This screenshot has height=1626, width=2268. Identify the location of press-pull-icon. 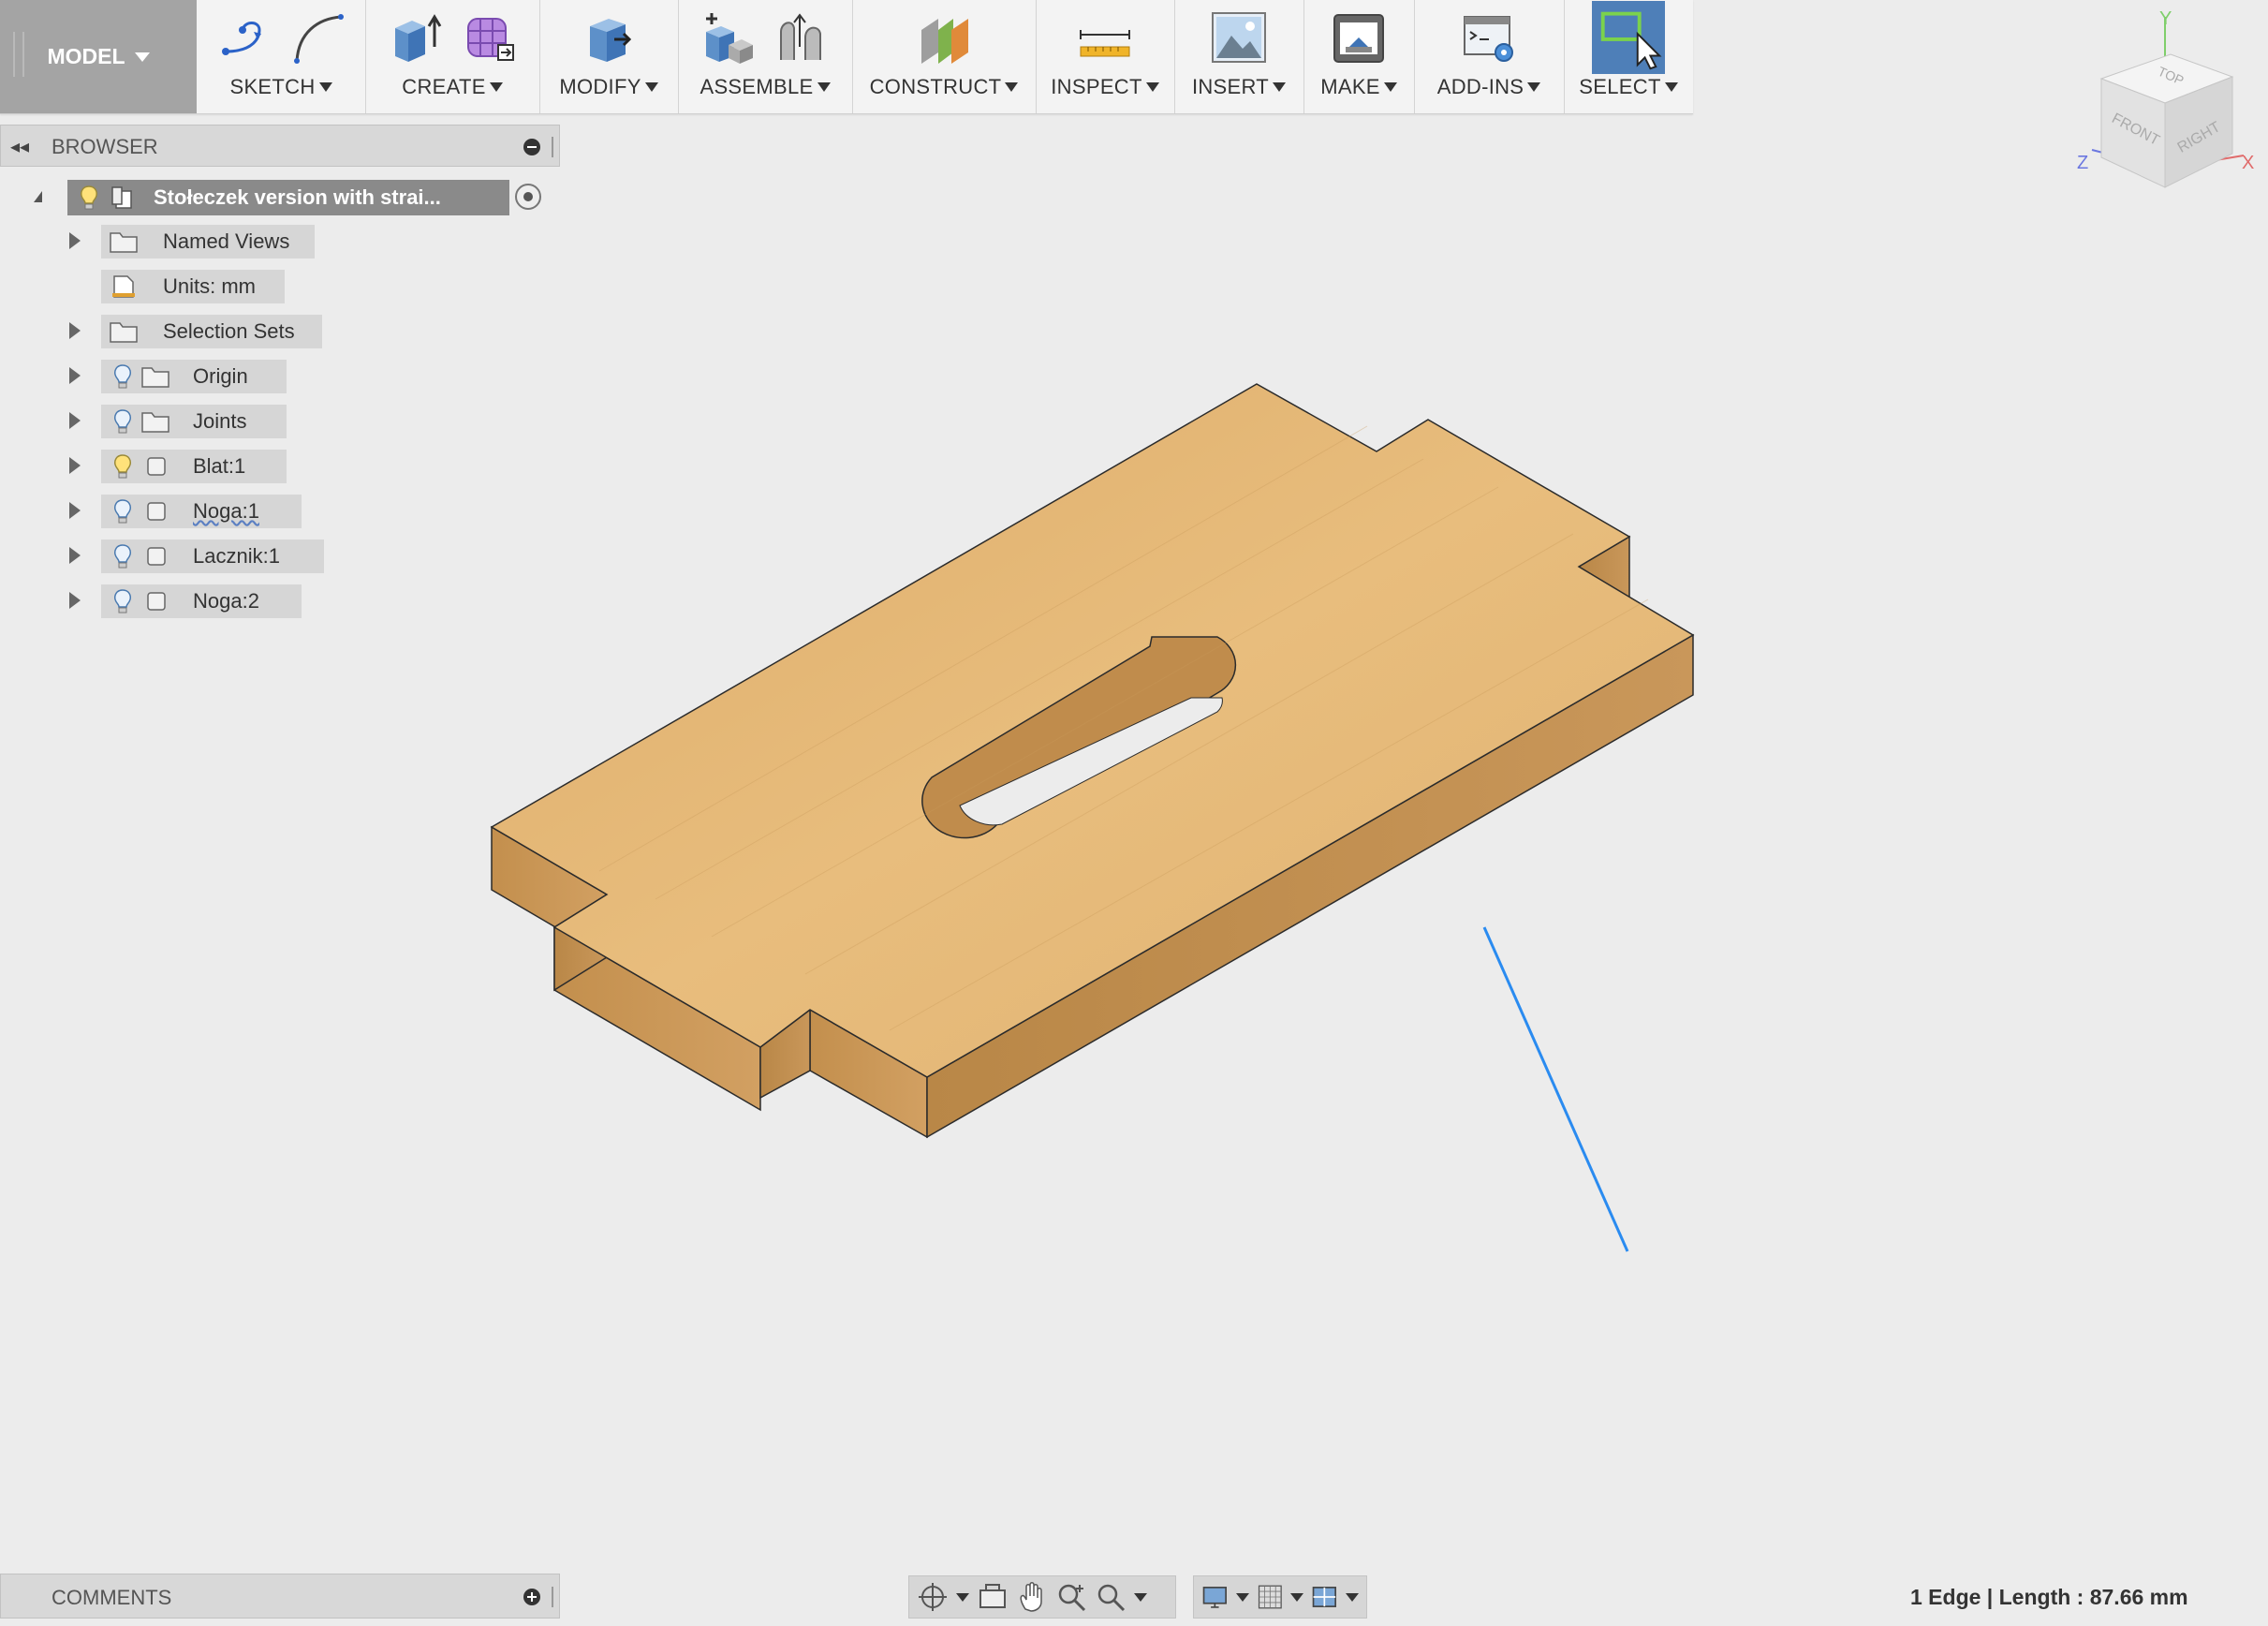
(609, 37).